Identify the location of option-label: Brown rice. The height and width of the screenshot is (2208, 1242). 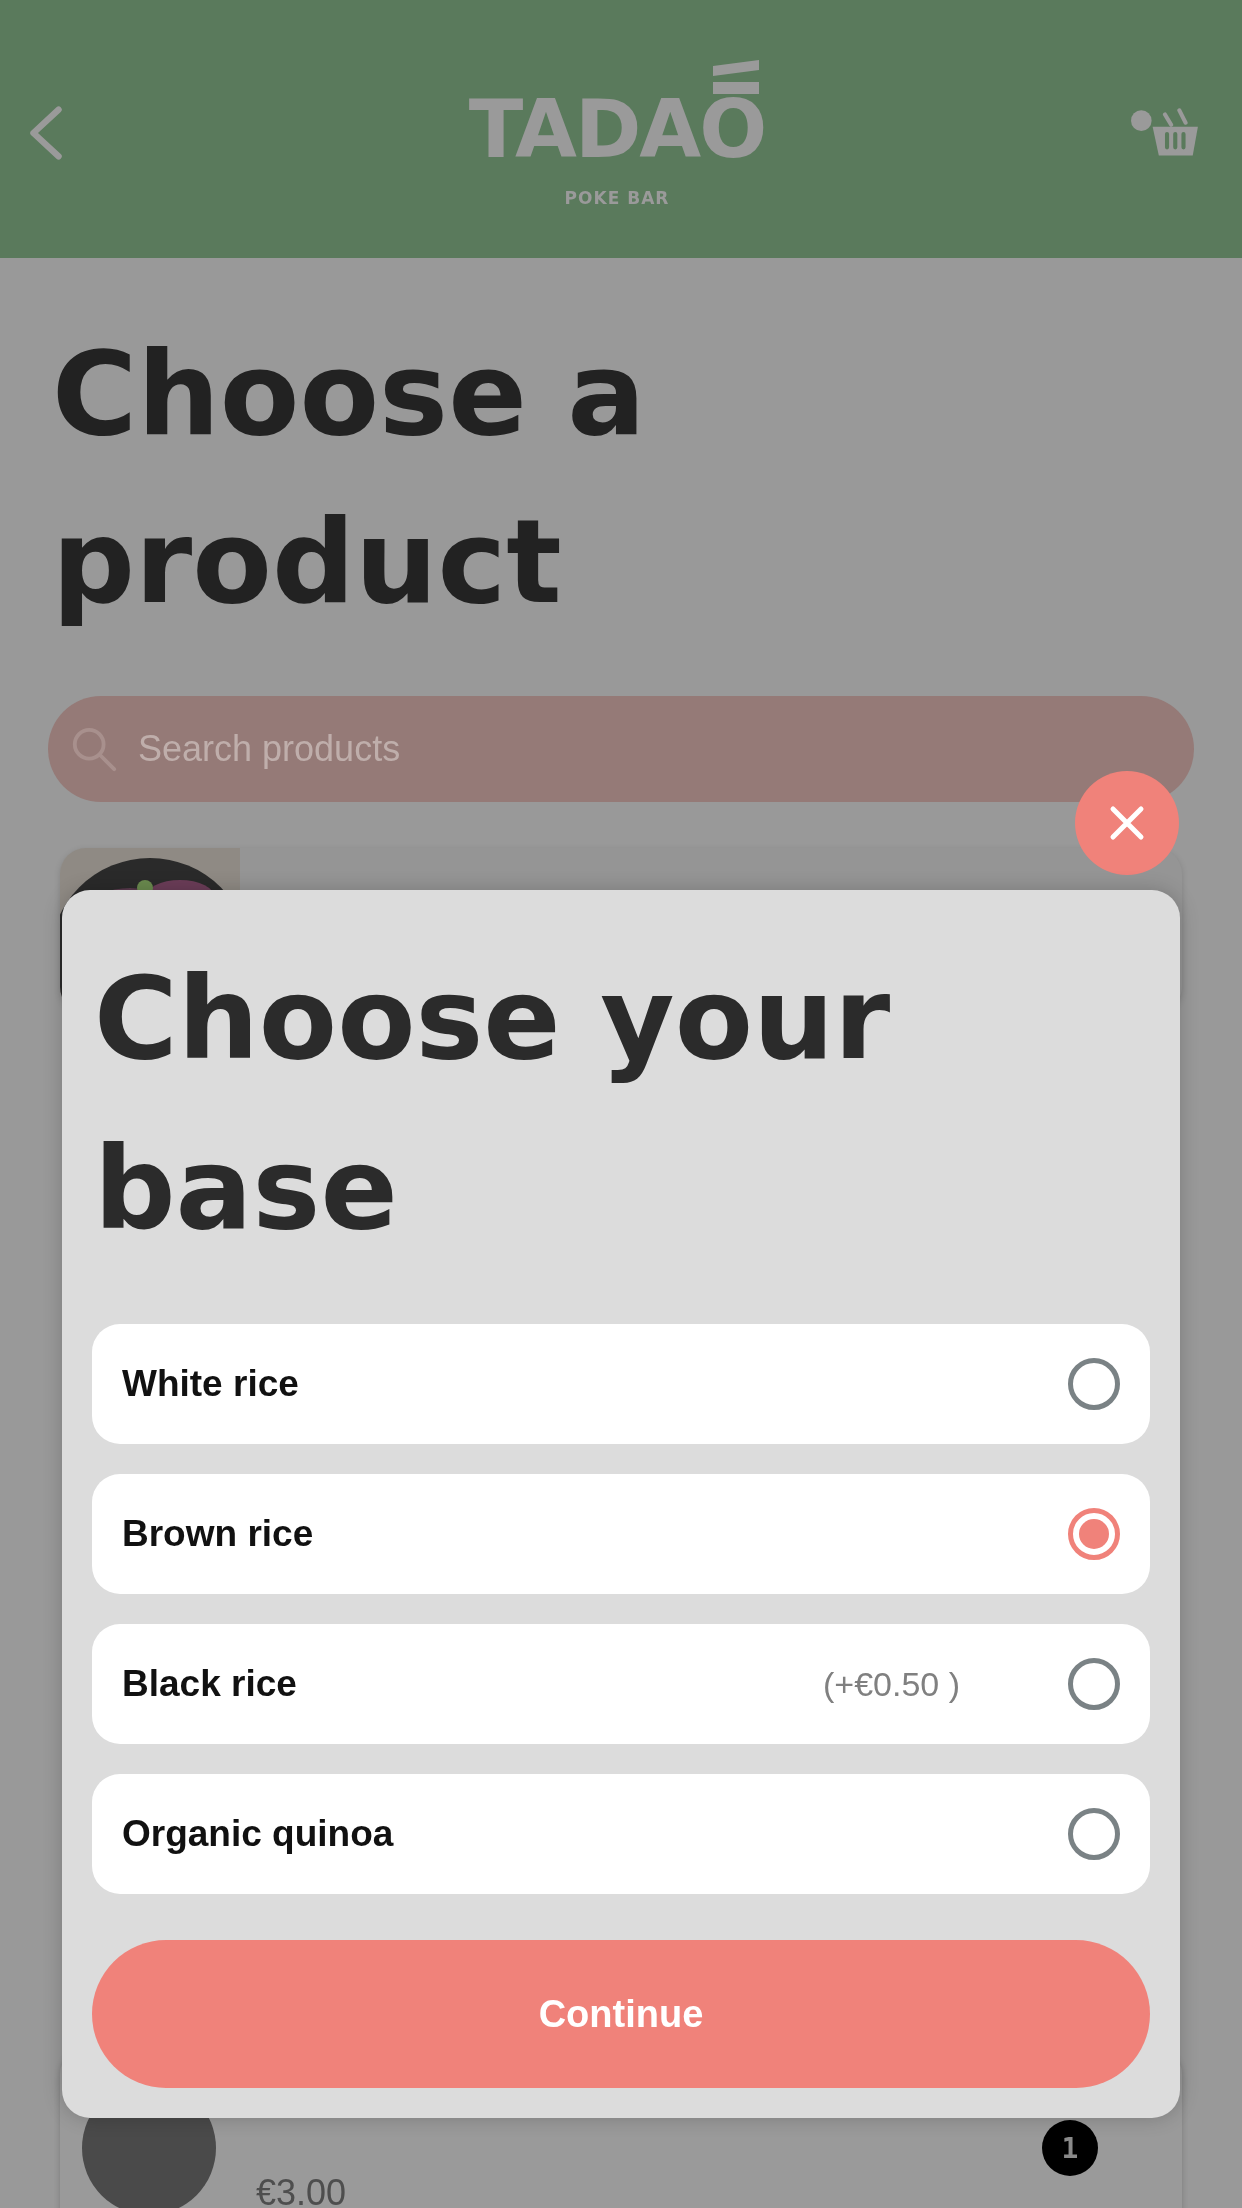
(218, 1534).